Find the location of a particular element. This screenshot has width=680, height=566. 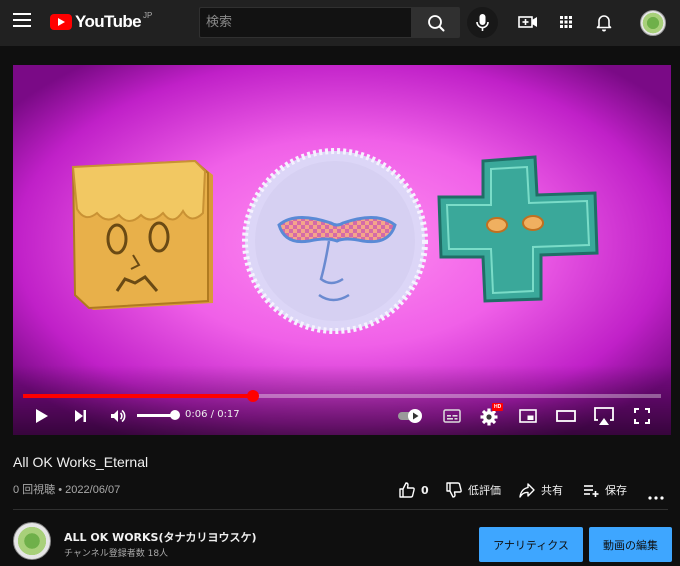

settings-button: HD is located at coordinates (491, 416).